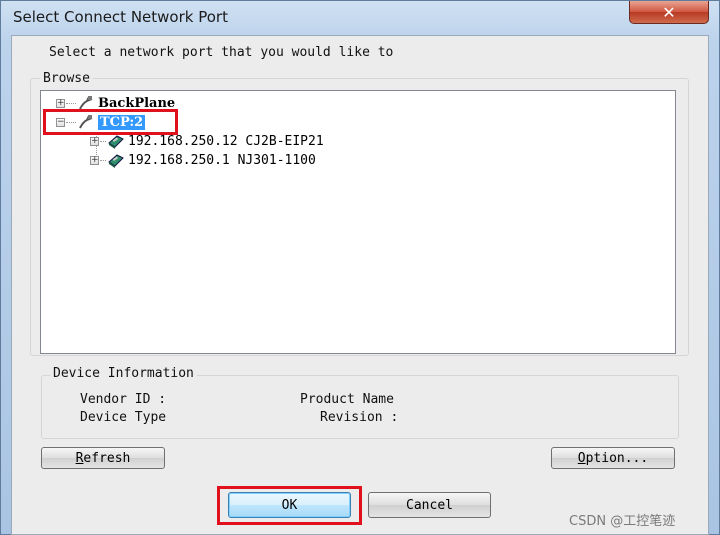 Image resolution: width=720 pixels, height=535 pixels. Describe the element at coordinates (429, 505) in the screenshot. I see `cancel-button: Cancel` at that location.